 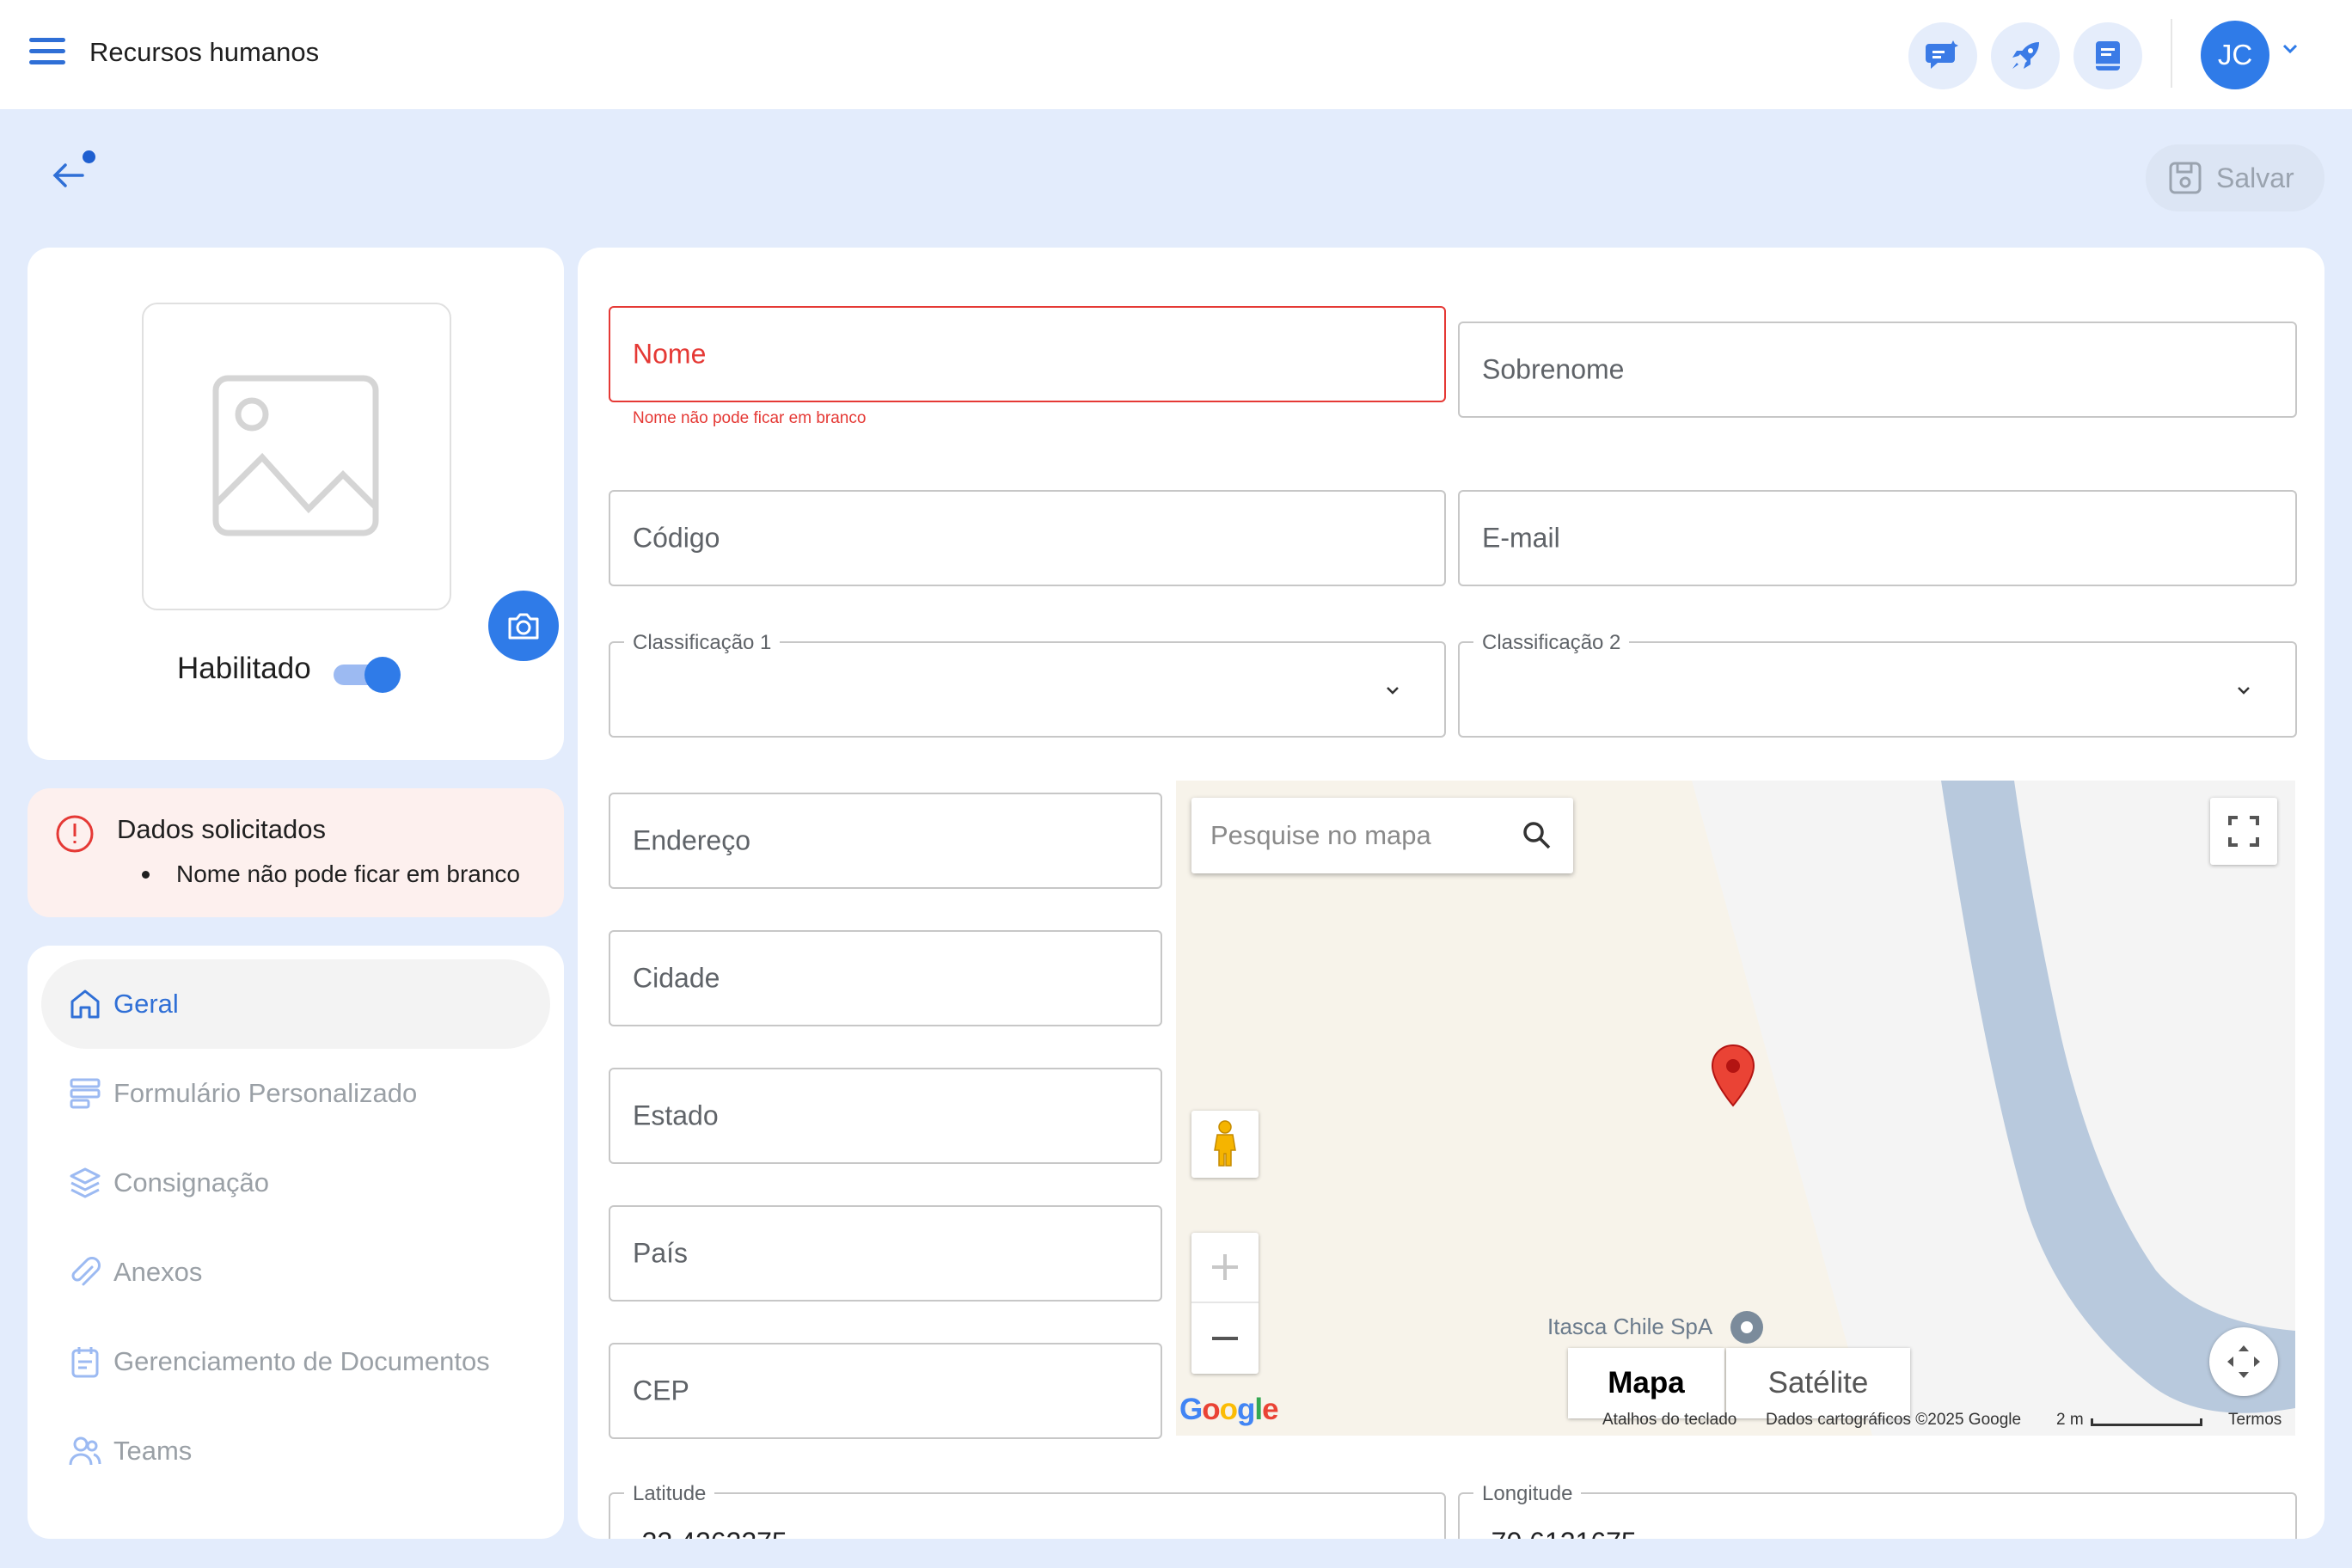 What do you see at coordinates (1176, 54) in the screenshot?
I see `app-header: Recursos humanos JC` at bounding box center [1176, 54].